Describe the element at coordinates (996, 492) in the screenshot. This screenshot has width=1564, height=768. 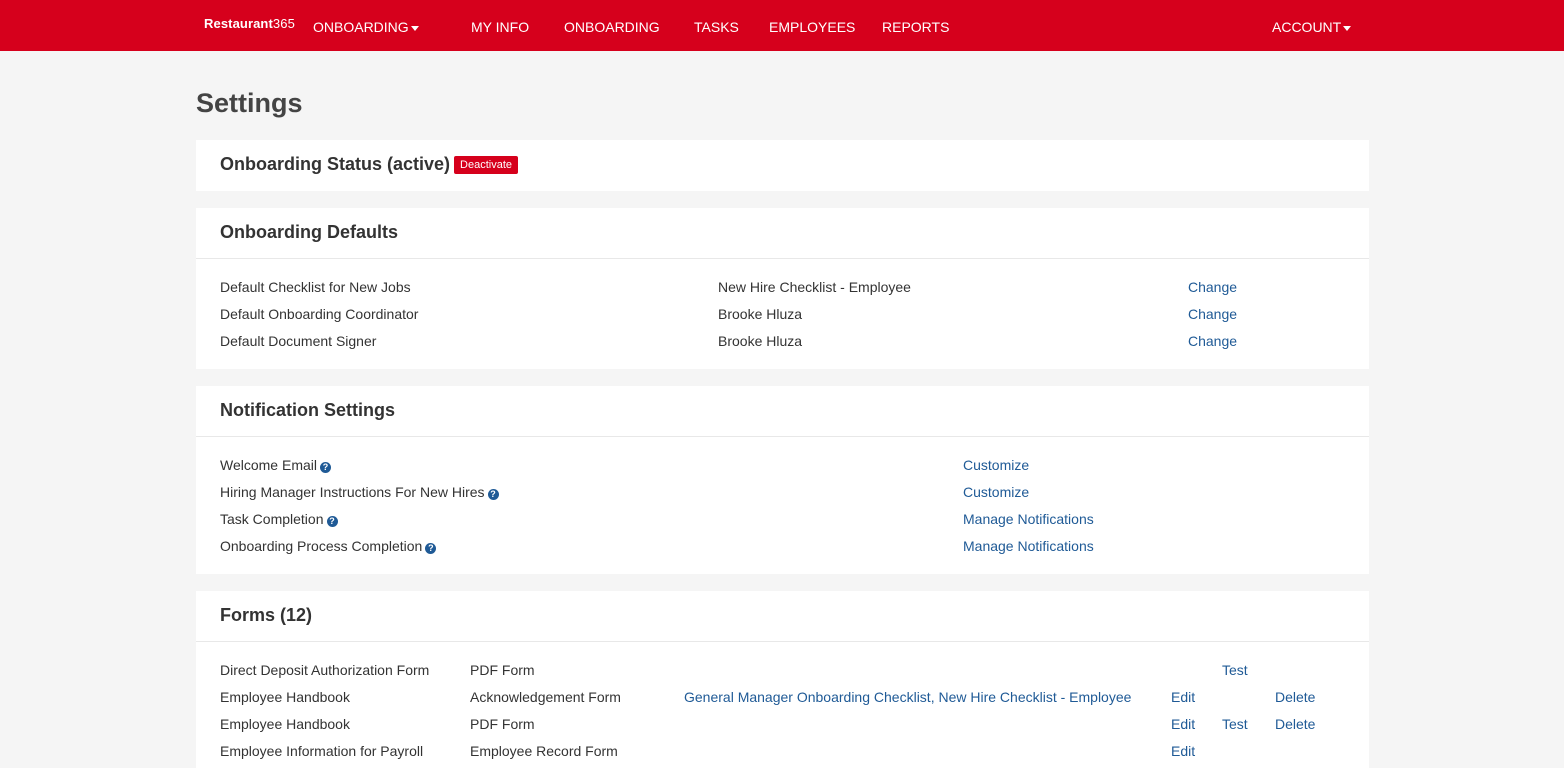
I see `customize-hiring-instructions-link: Customize` at that location.